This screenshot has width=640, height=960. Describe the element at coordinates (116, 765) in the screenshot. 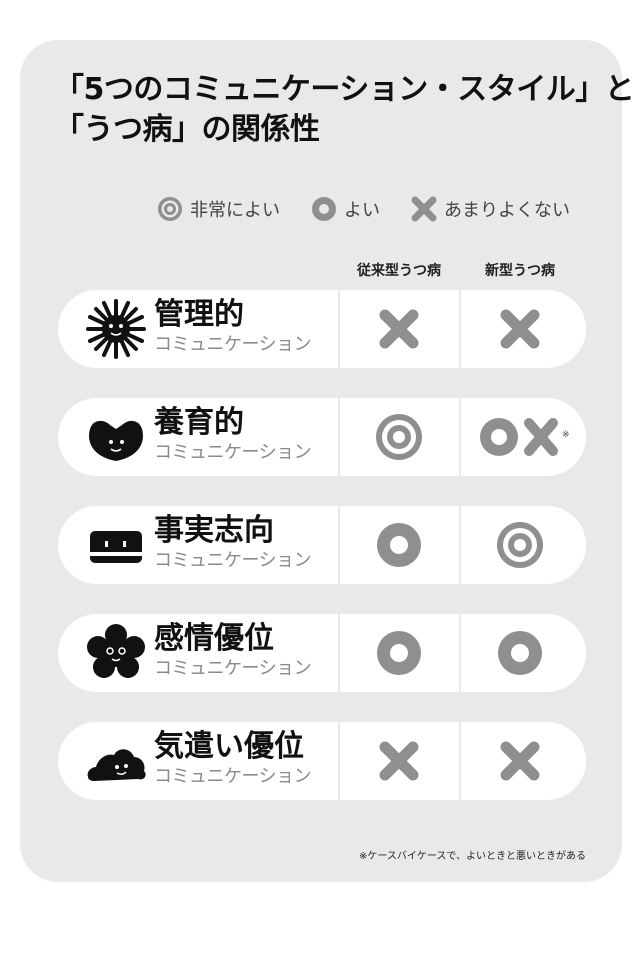

I see `cloud-face-icon` at that location.